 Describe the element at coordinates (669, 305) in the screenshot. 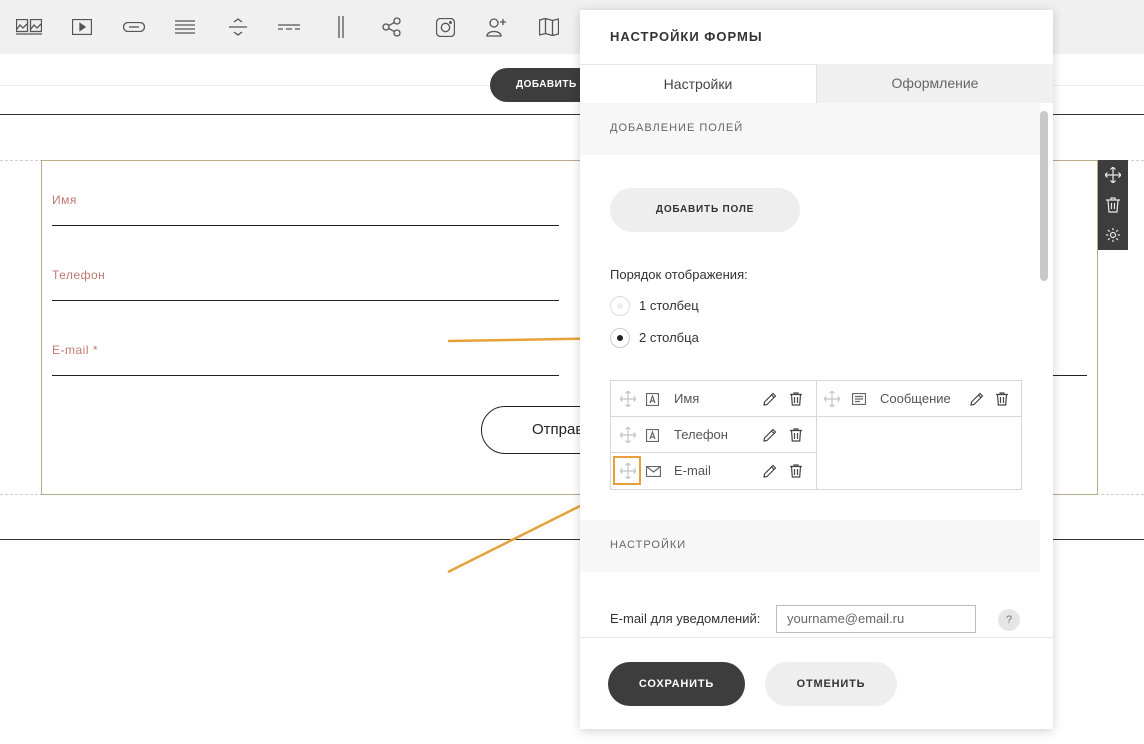

I see `radio-one-column-label: 1 столбец` at that location.